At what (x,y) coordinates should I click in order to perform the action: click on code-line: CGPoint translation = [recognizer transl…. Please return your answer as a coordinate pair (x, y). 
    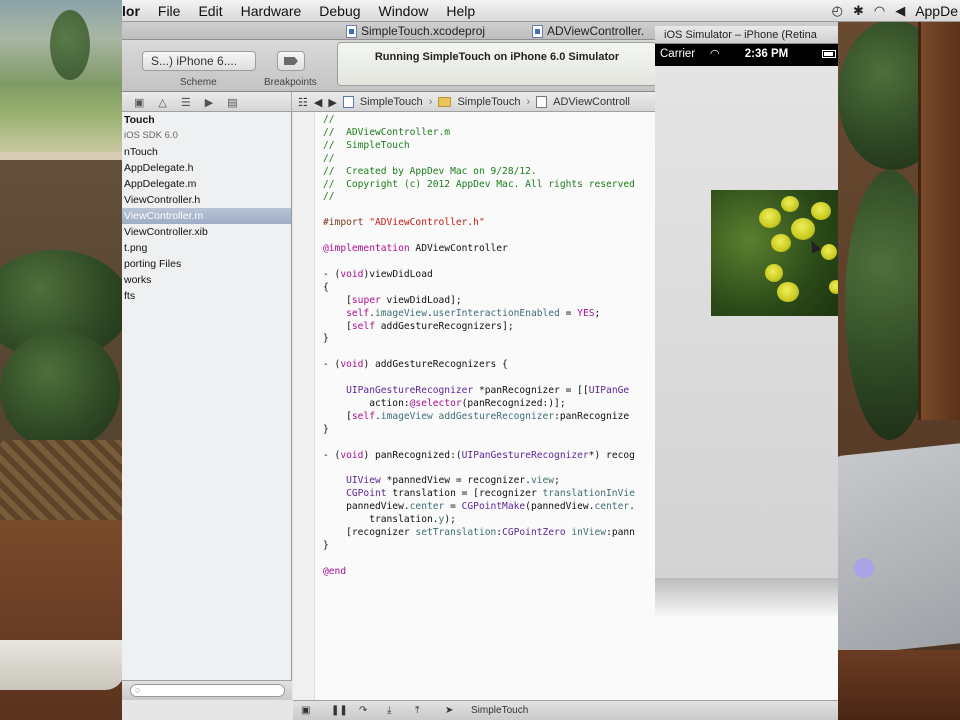
    Looking at the image, I should click on (479, 494).